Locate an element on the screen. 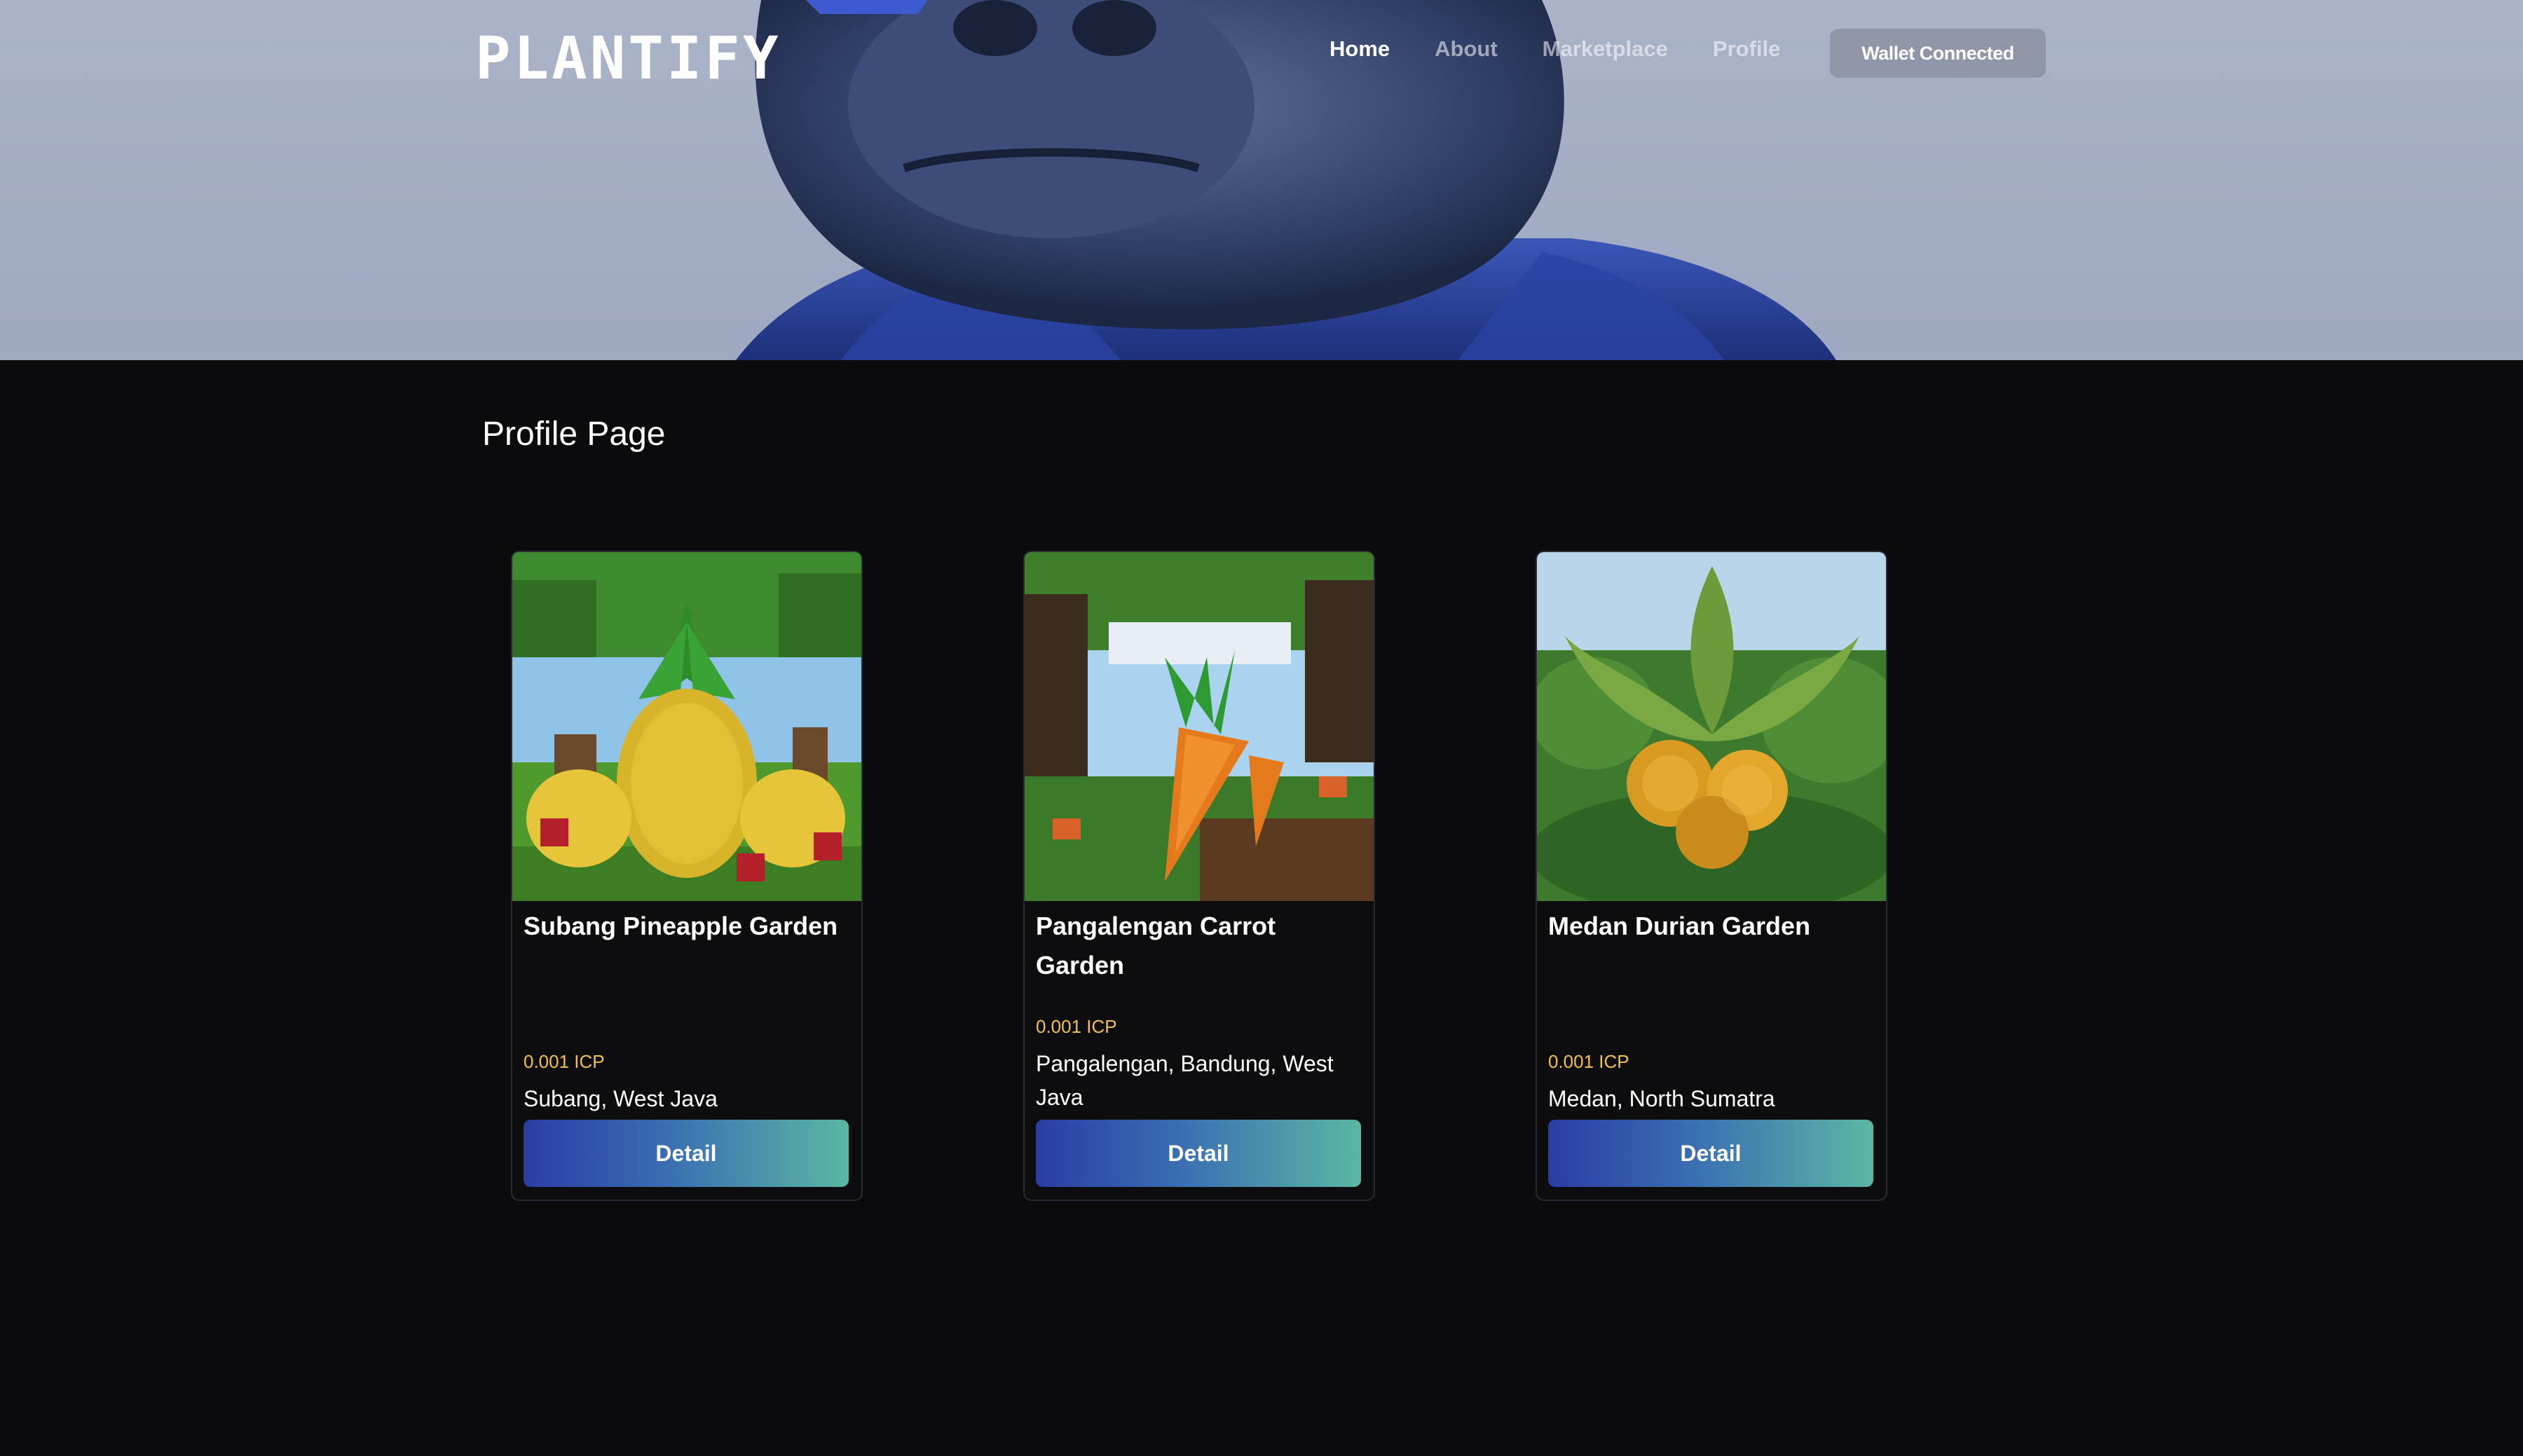 The image size is (2523, 1456). wallet-connected-button: Wallet Connected is located at coordinates (1938, 53).